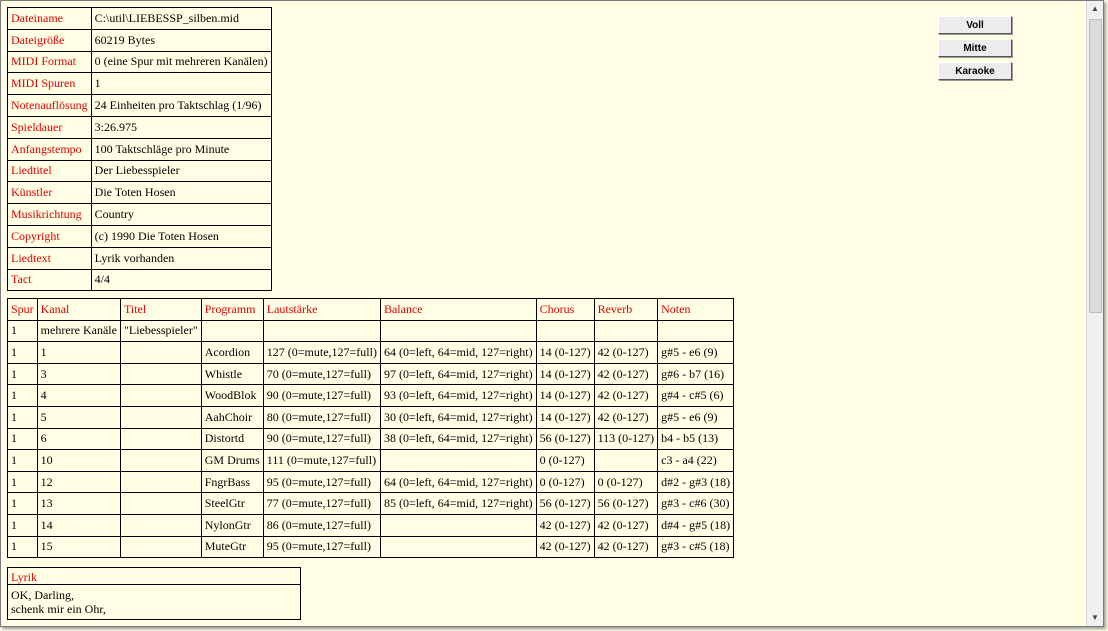  What do you see at coordinates (49, 280) in the screenshot?
I see `info-key: Tact` at bounding box center [49, 280].